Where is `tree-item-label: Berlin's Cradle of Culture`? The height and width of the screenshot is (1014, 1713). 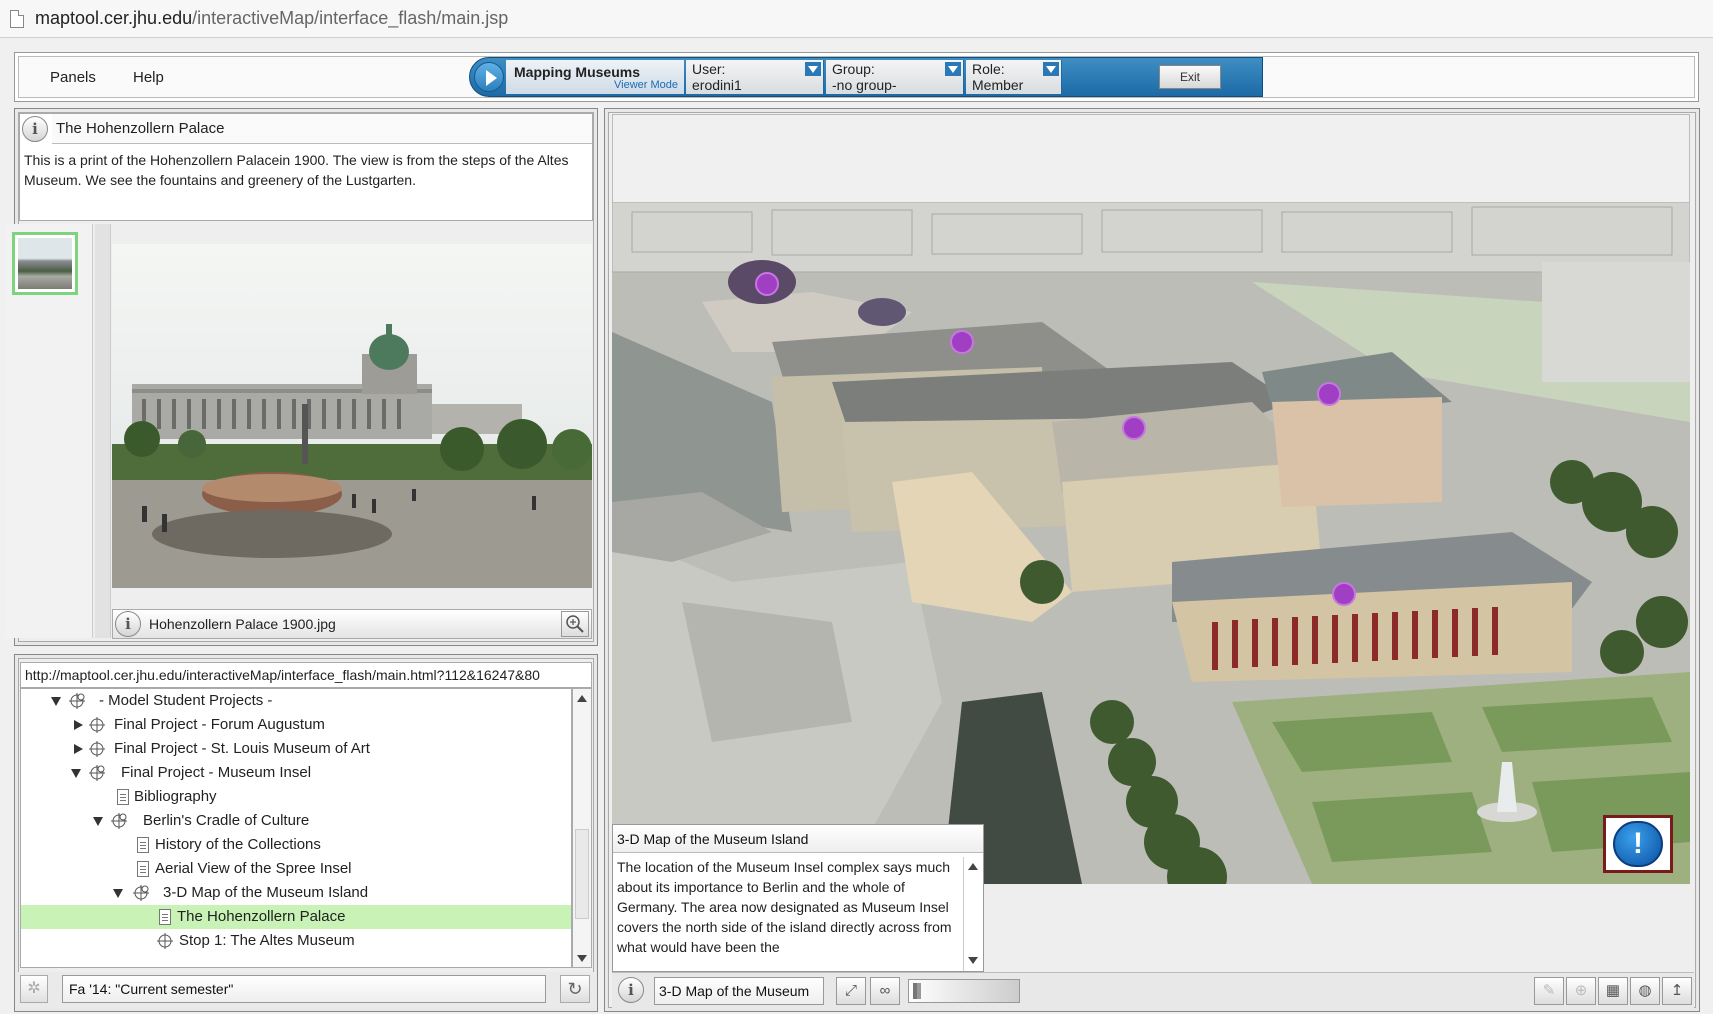
tree-item-label: Berlin's Cradle of Culture is located at coordinates (226, 820).